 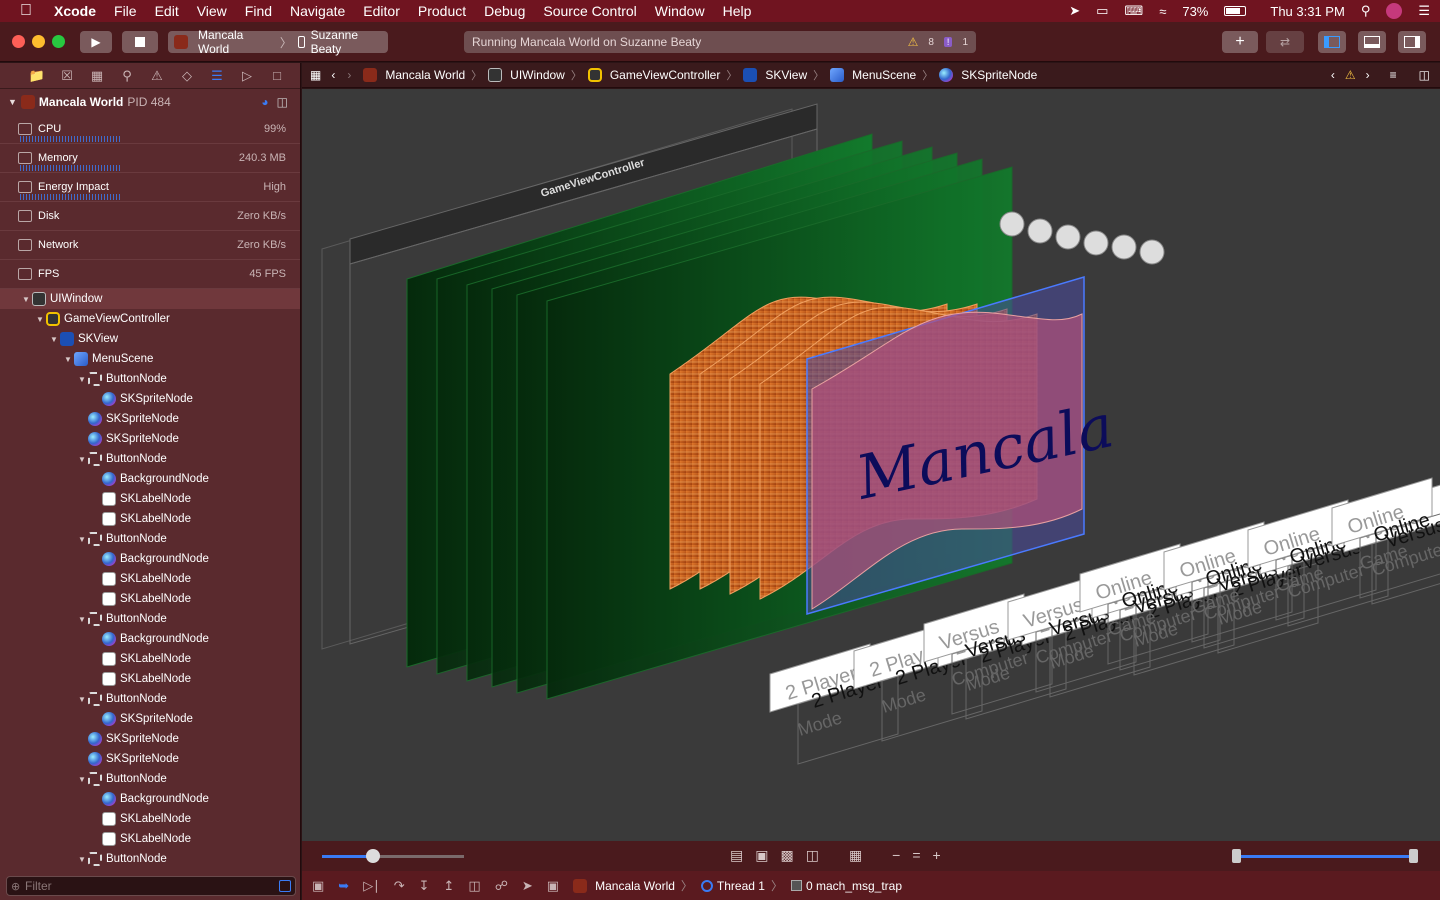 I want to click on clock: Thu 3:31 PM, so click(x=1307, y=11).